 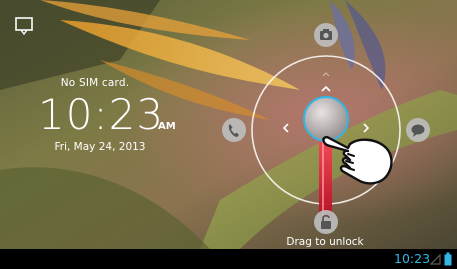 I want to click on unlock-icon, so click(x=326, y=222).